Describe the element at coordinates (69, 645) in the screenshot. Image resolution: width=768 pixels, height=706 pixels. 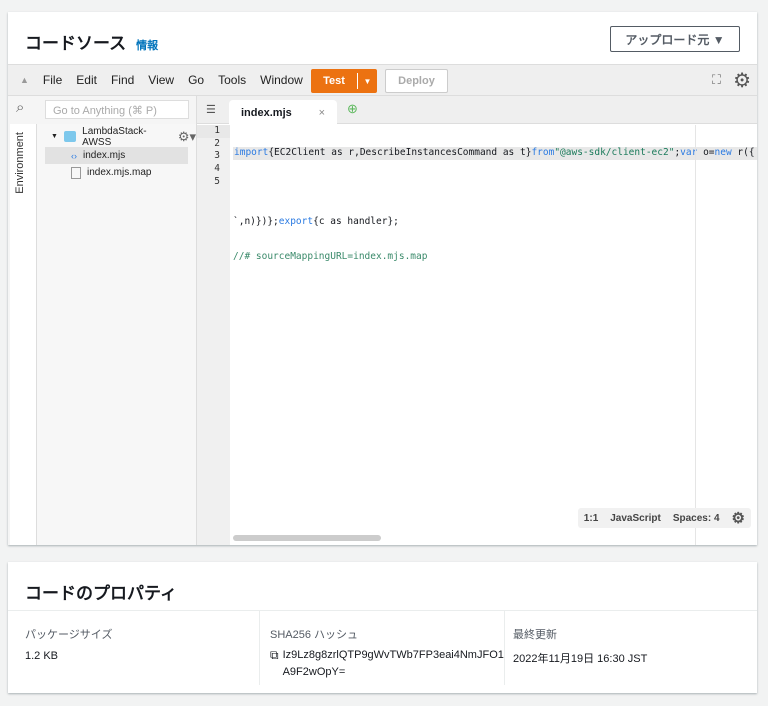
I see `package-size: パッケージサイズ 1.2 KB` at that location.